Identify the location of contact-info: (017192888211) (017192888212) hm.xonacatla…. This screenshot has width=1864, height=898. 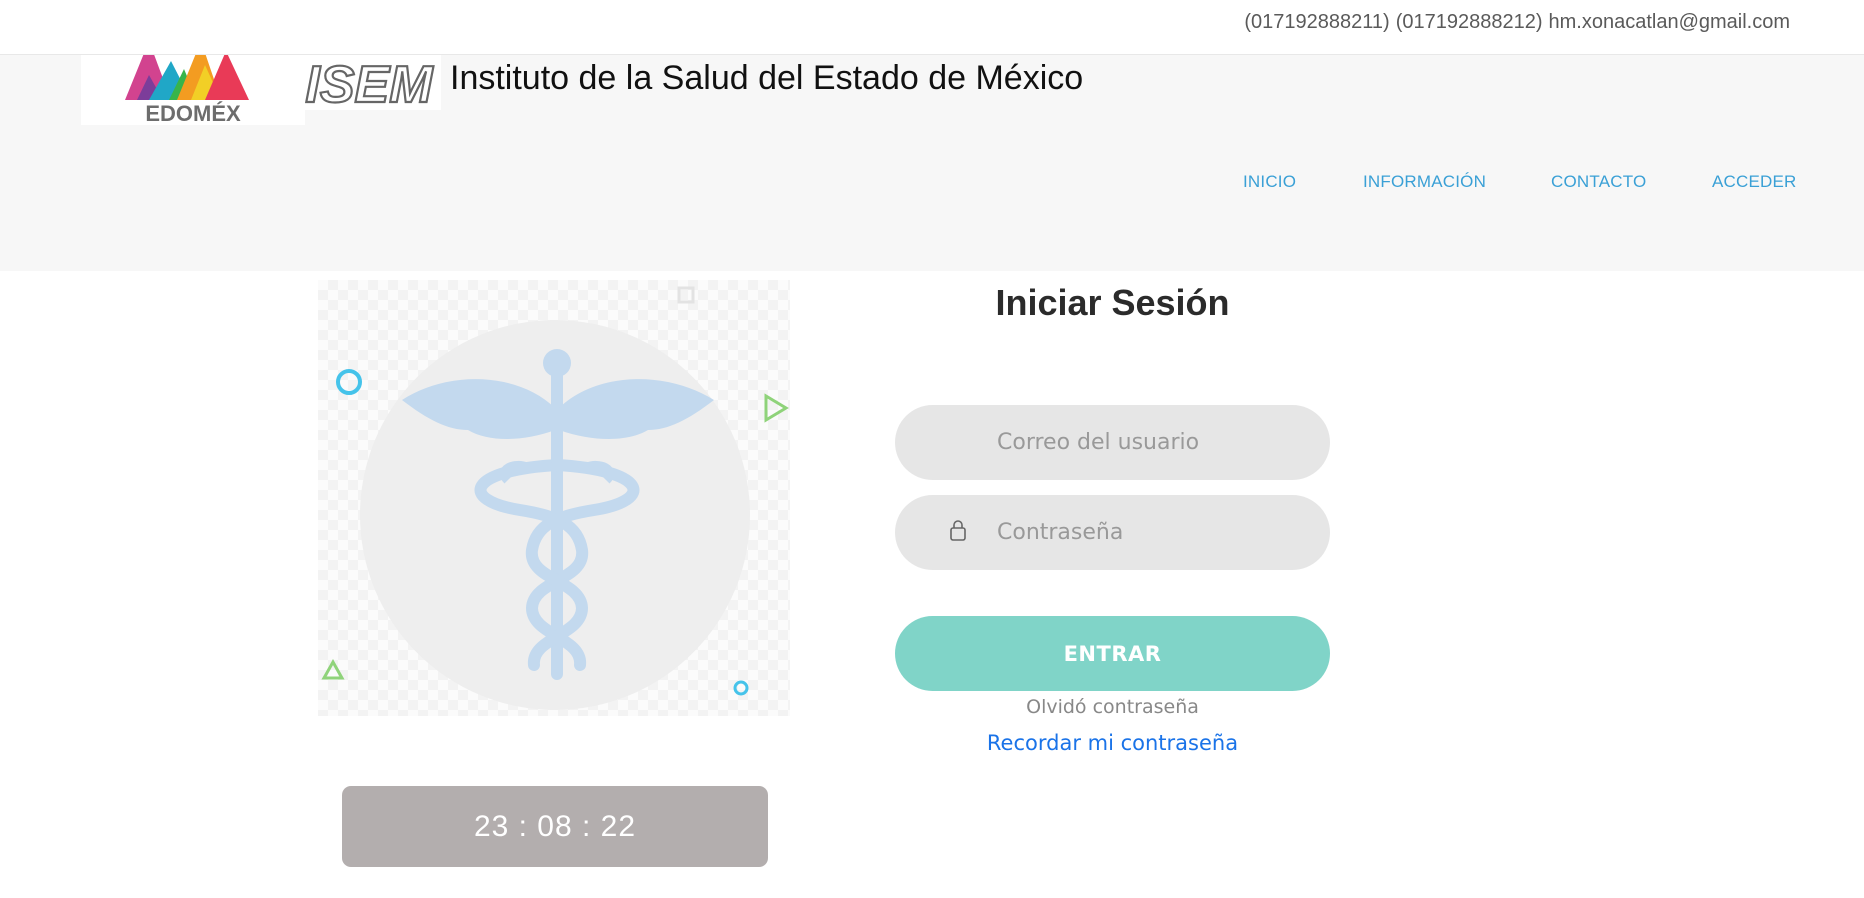
(1514, 22).